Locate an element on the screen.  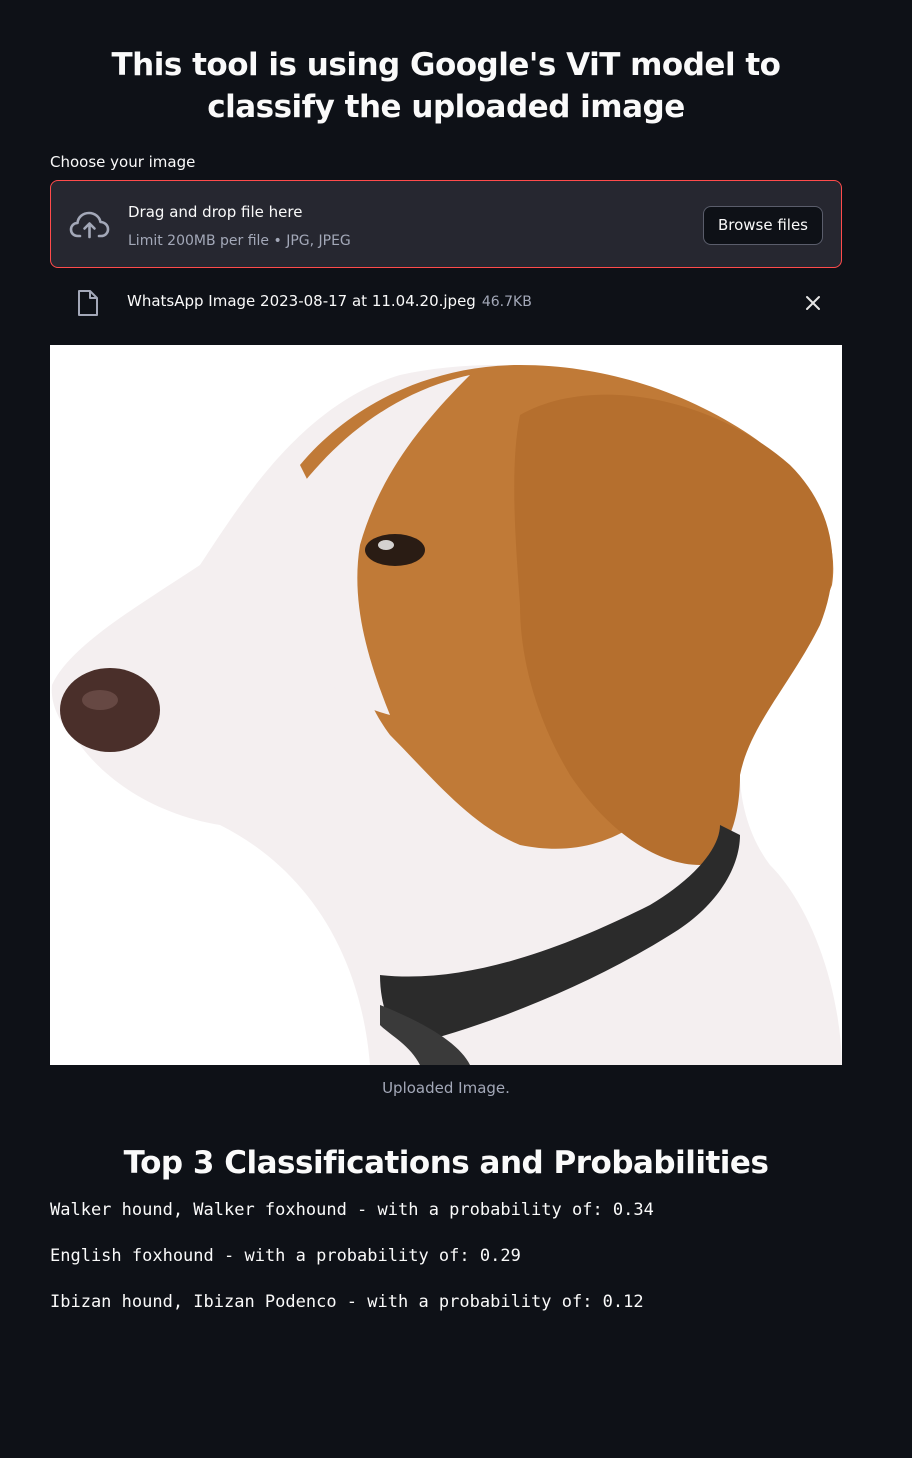
browse-files-button: Browse files is located at coordinates (762, 225).